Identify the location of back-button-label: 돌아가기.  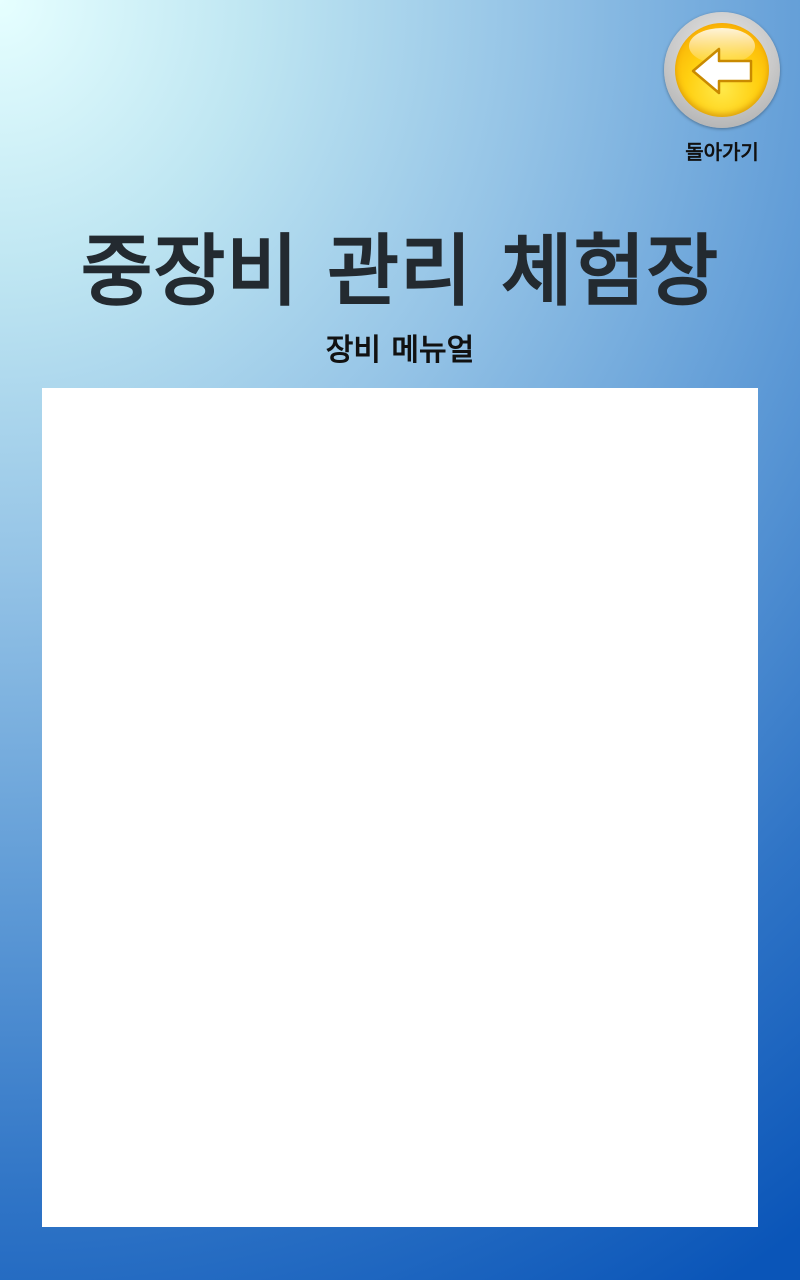
(722, 152).